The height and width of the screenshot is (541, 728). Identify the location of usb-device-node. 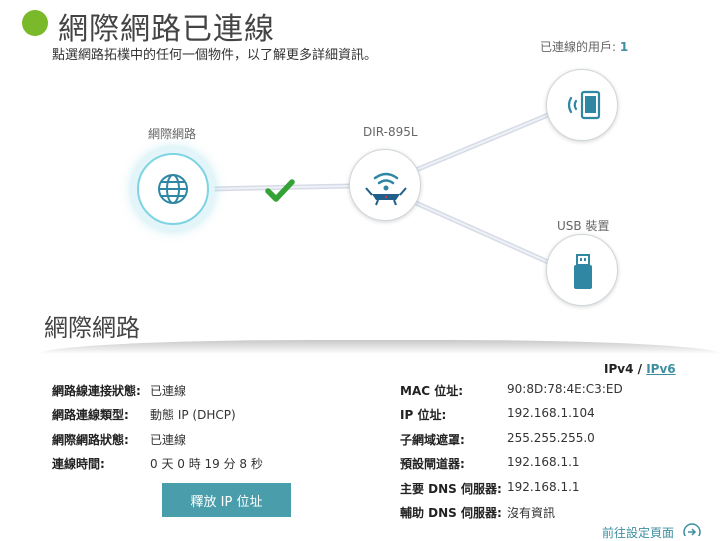
(582, 270).